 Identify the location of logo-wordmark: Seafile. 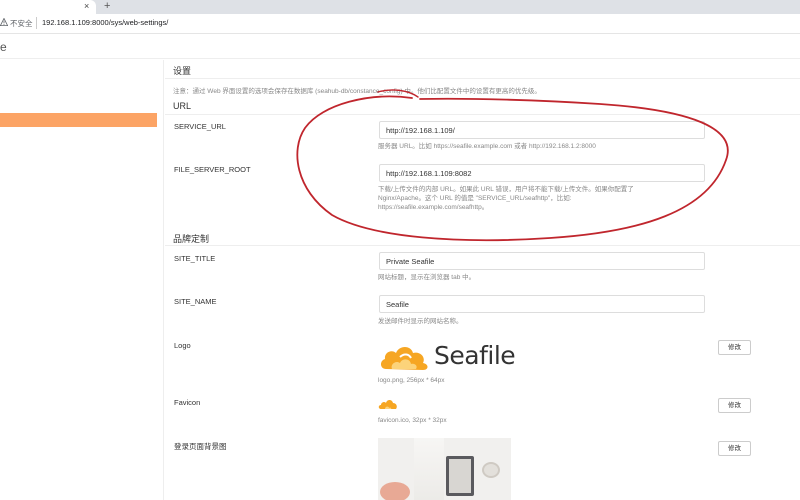
(475, 355).